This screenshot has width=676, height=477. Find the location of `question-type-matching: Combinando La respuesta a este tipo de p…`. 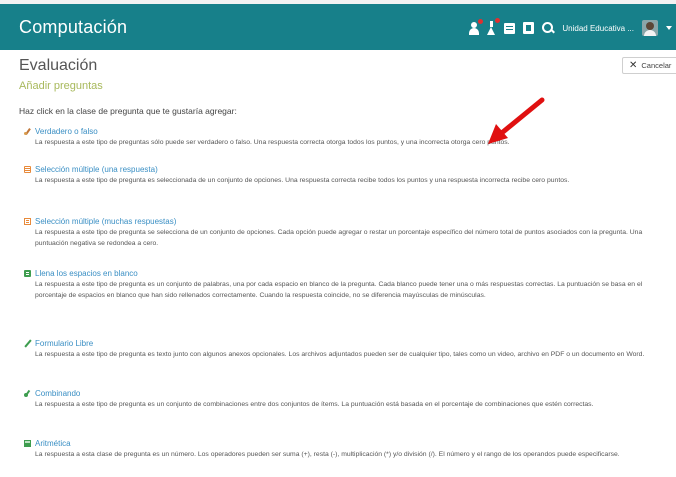

question-type-matching: Combinando La respuesta a este tipo de p… is located at coordinates (344, 399).